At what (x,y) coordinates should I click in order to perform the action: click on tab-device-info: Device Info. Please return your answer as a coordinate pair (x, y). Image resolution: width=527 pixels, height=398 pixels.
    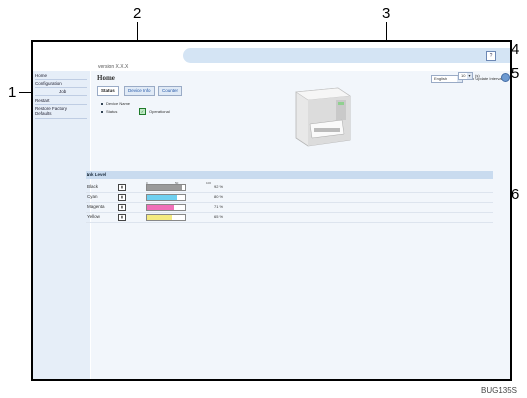
    Looking at the image, I should click on (139, 91).